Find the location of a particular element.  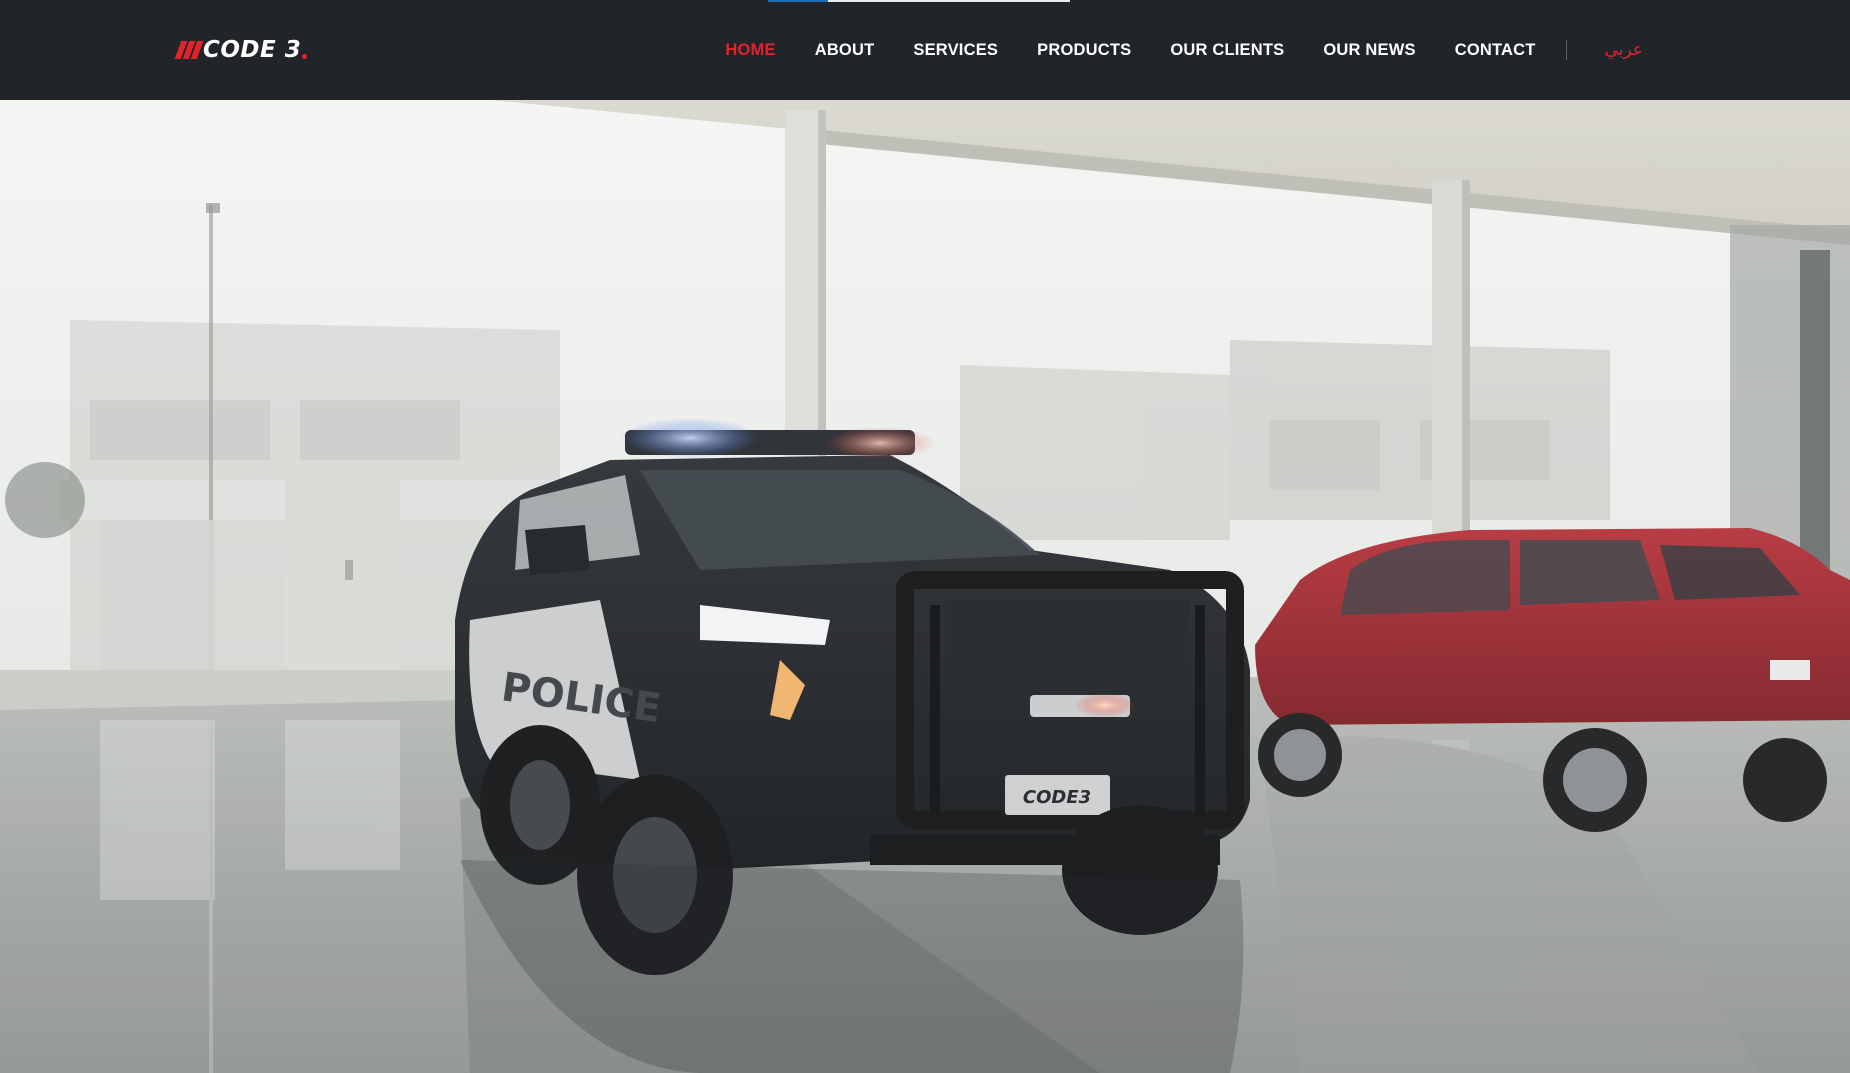

nav-item-services: SERVICES is located at coordinates (955, 50).